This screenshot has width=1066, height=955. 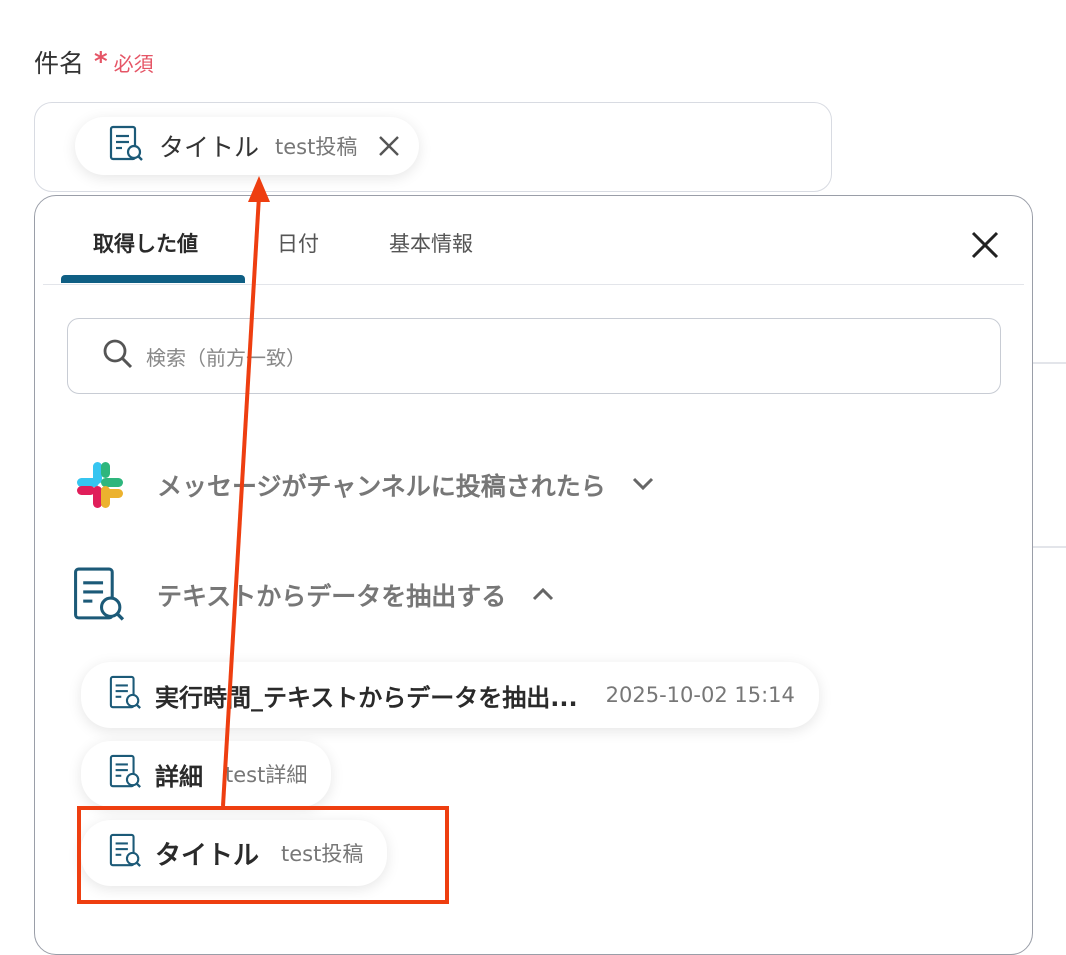 I want to click on item-label: 詳細, so click(x=179, y=776).